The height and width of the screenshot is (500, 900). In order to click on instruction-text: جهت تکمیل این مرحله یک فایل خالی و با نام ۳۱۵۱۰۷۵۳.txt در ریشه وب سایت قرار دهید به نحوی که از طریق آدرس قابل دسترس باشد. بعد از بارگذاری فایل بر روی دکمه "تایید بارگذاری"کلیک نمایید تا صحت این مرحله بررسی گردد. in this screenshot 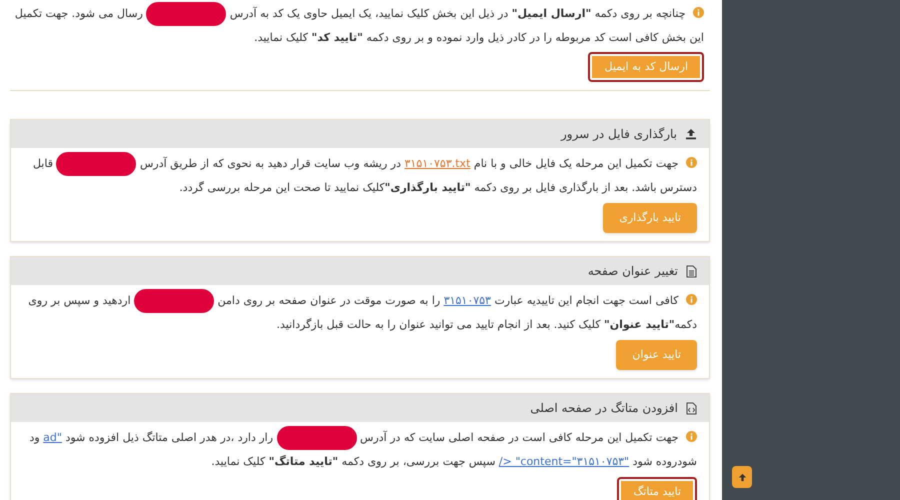, I will do `click(360, 175)`.